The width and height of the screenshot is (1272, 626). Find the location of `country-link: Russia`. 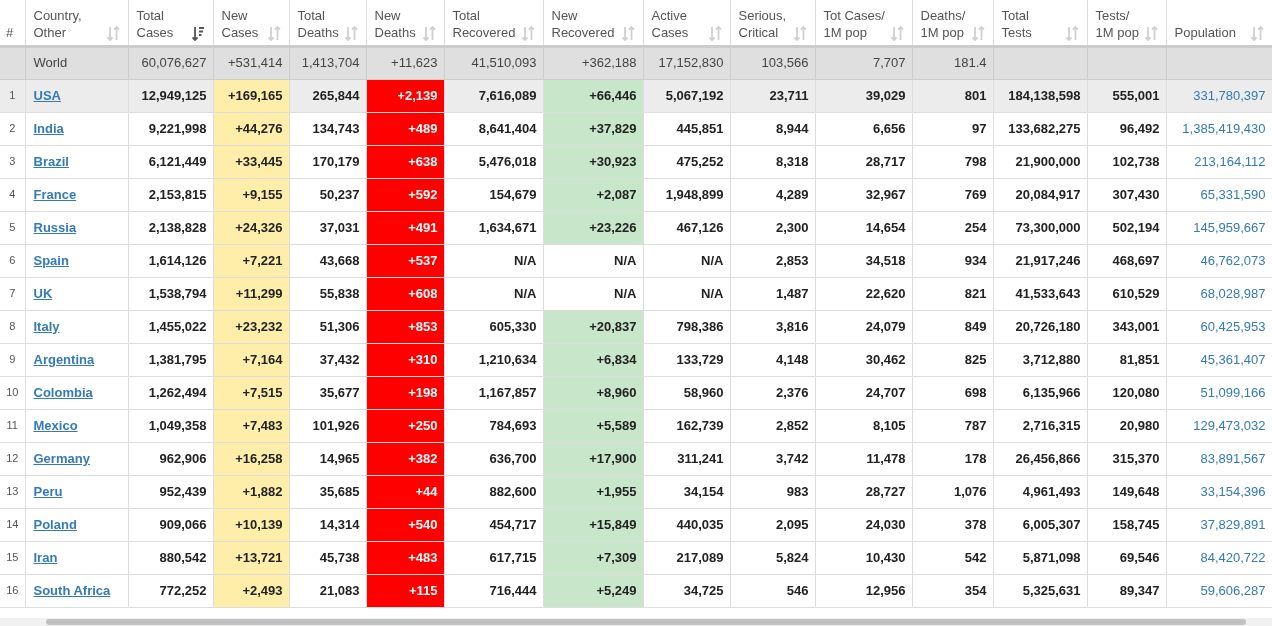

country-link: Russia is located at coordinates (55, 227).